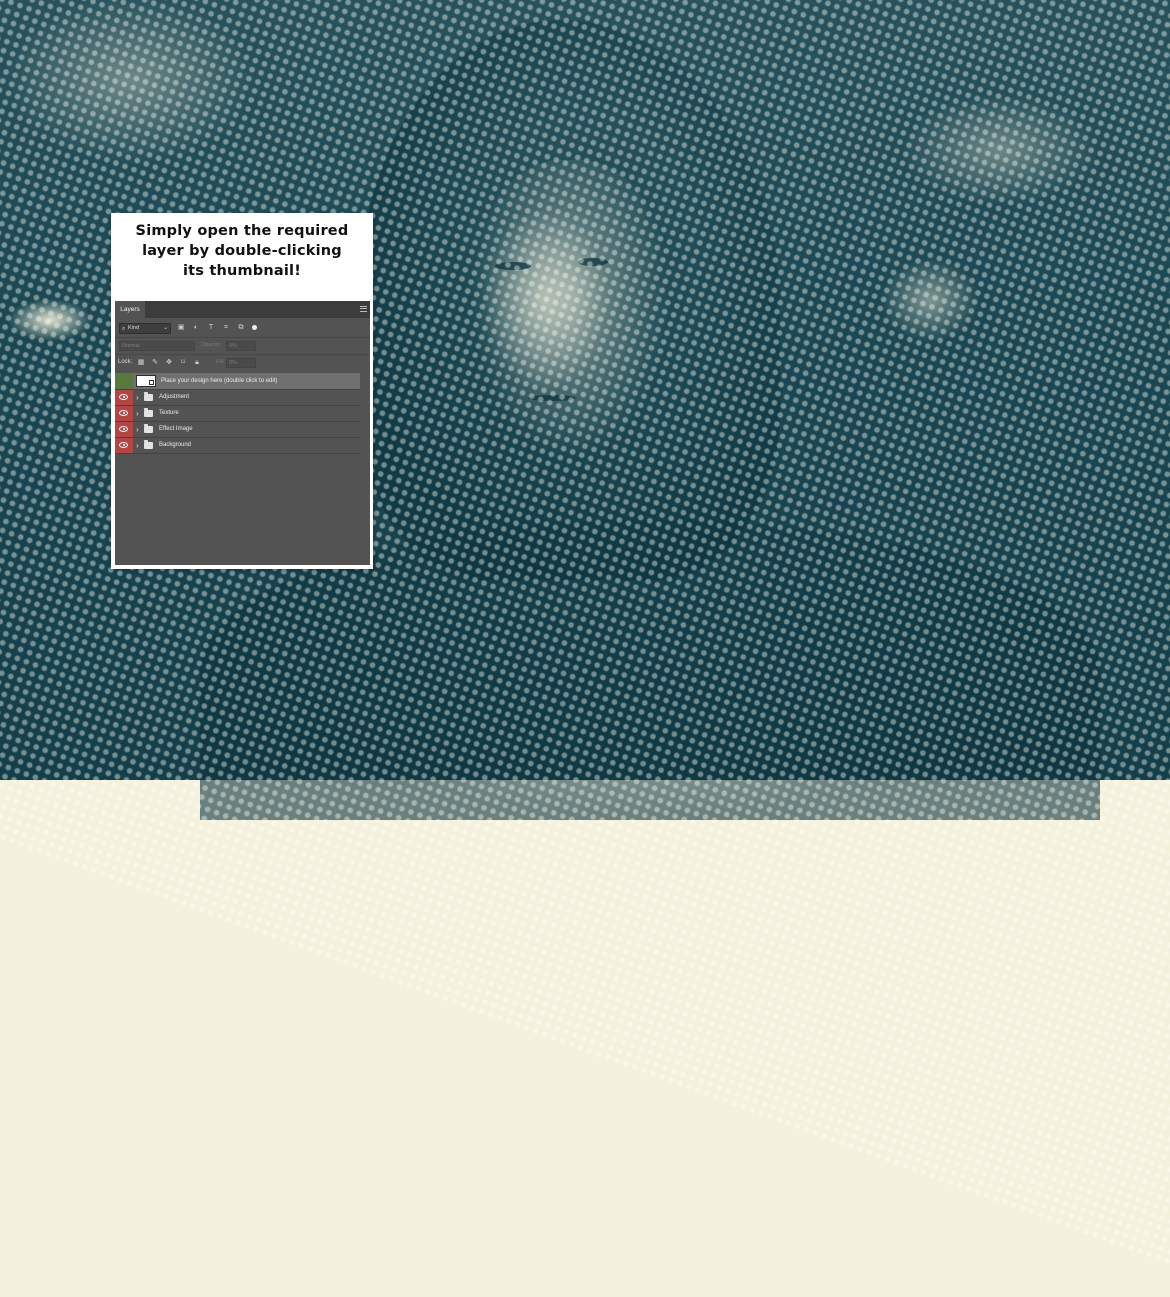  What do you see at coordinates (169, 413) in the screenshot?
I see `layer-name: Texture` at bounding box center [169, 413].